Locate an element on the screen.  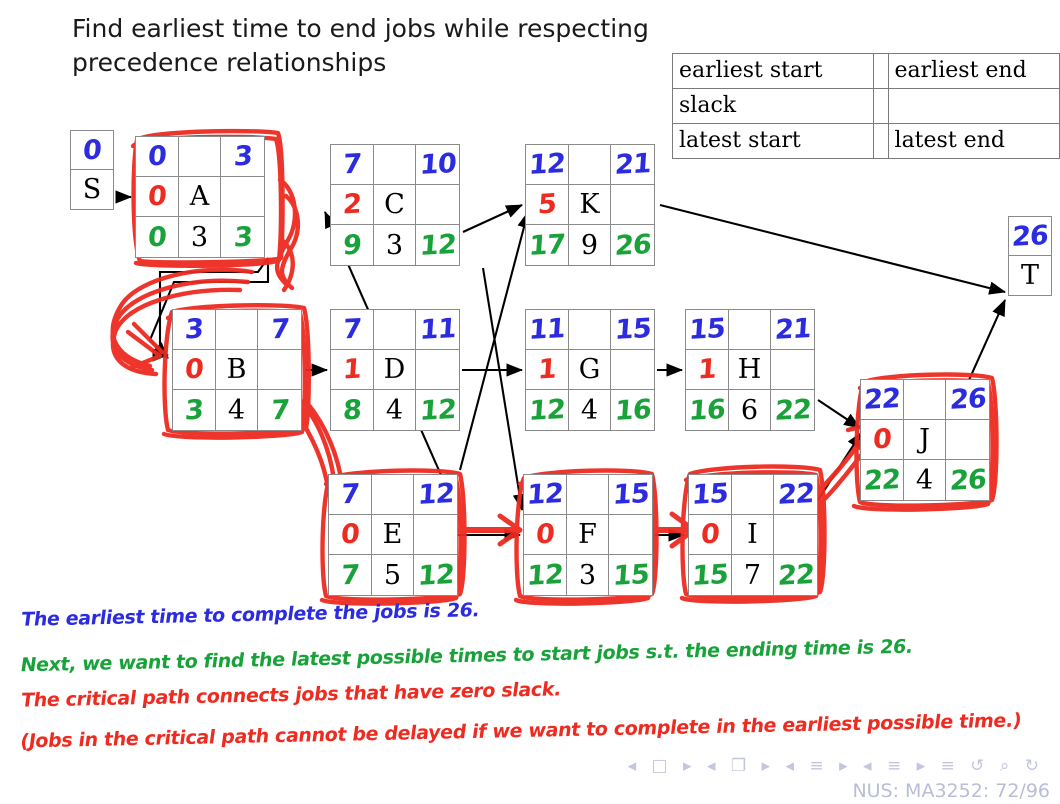
cell-duration: 9 is located at coordinates (590, 245).